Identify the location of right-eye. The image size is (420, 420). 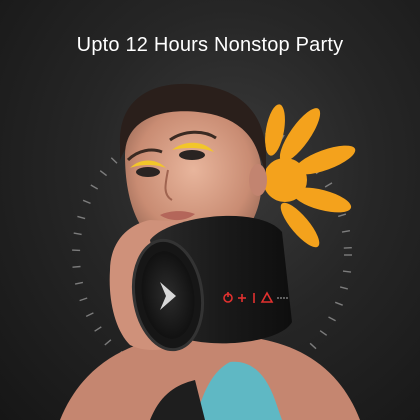
(192, 155).